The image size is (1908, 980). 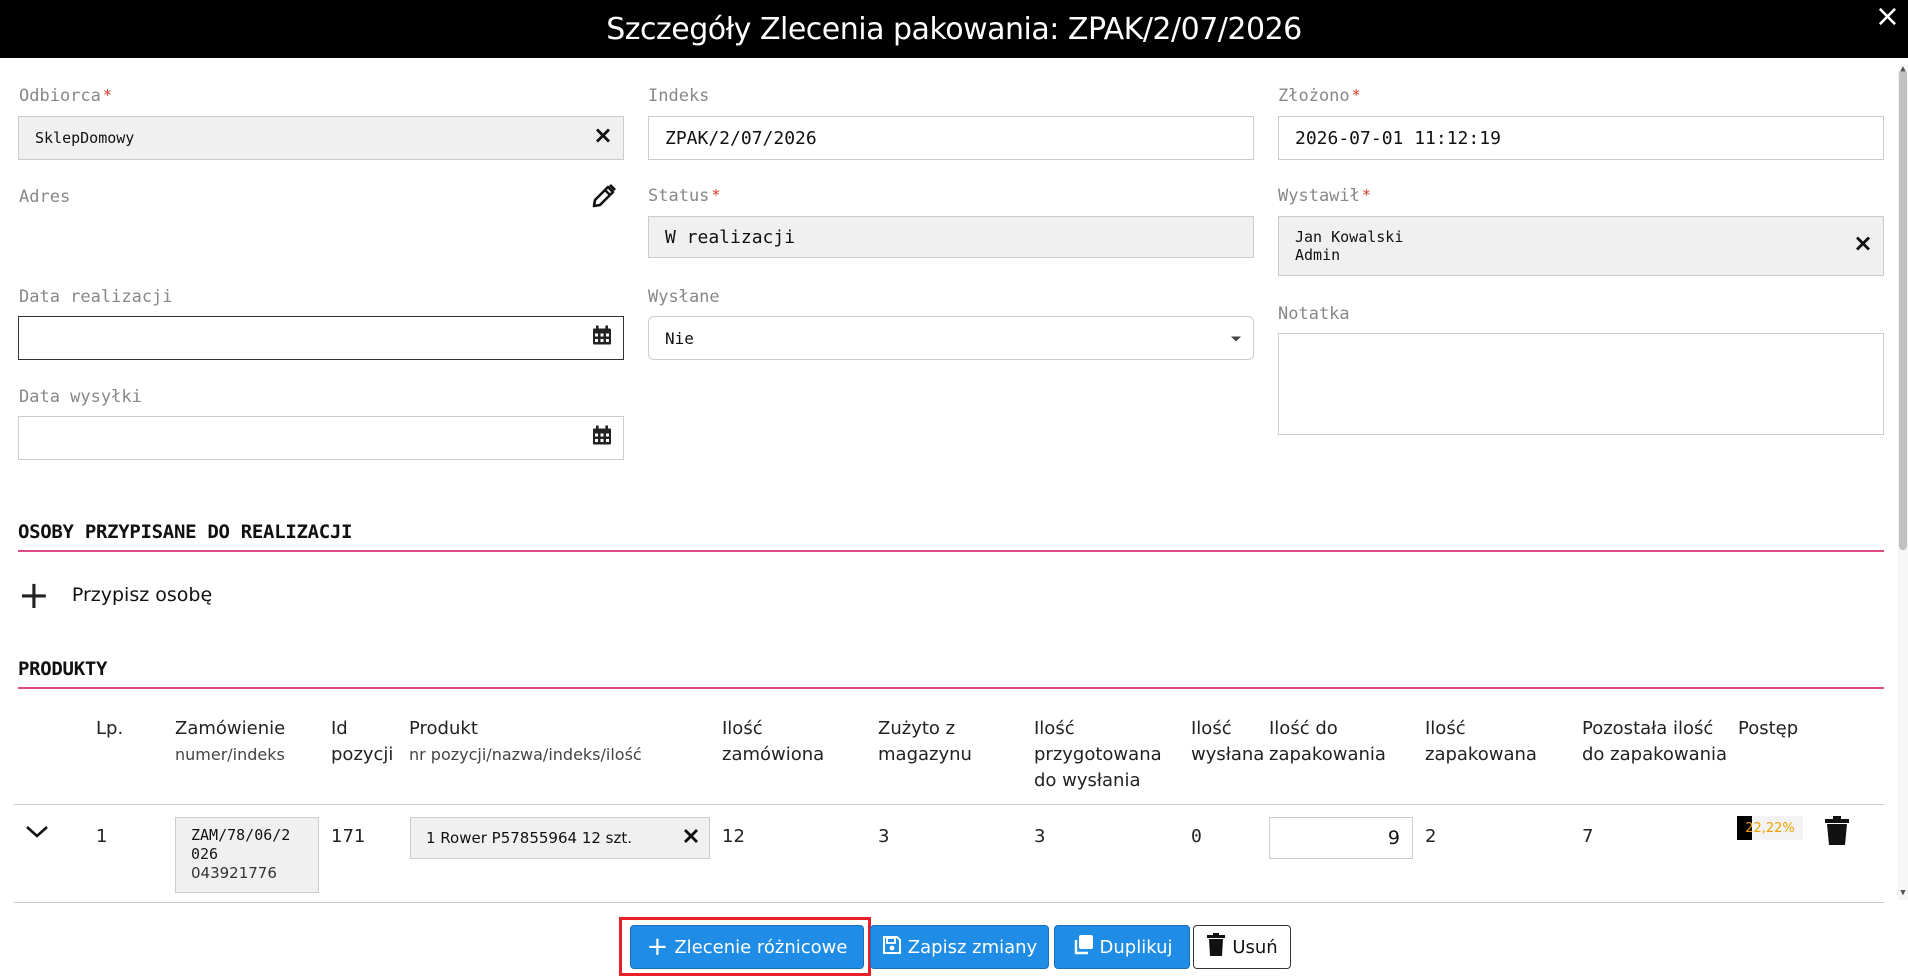 I want to click on col-lp: Lp., so click(x=110, y=728).